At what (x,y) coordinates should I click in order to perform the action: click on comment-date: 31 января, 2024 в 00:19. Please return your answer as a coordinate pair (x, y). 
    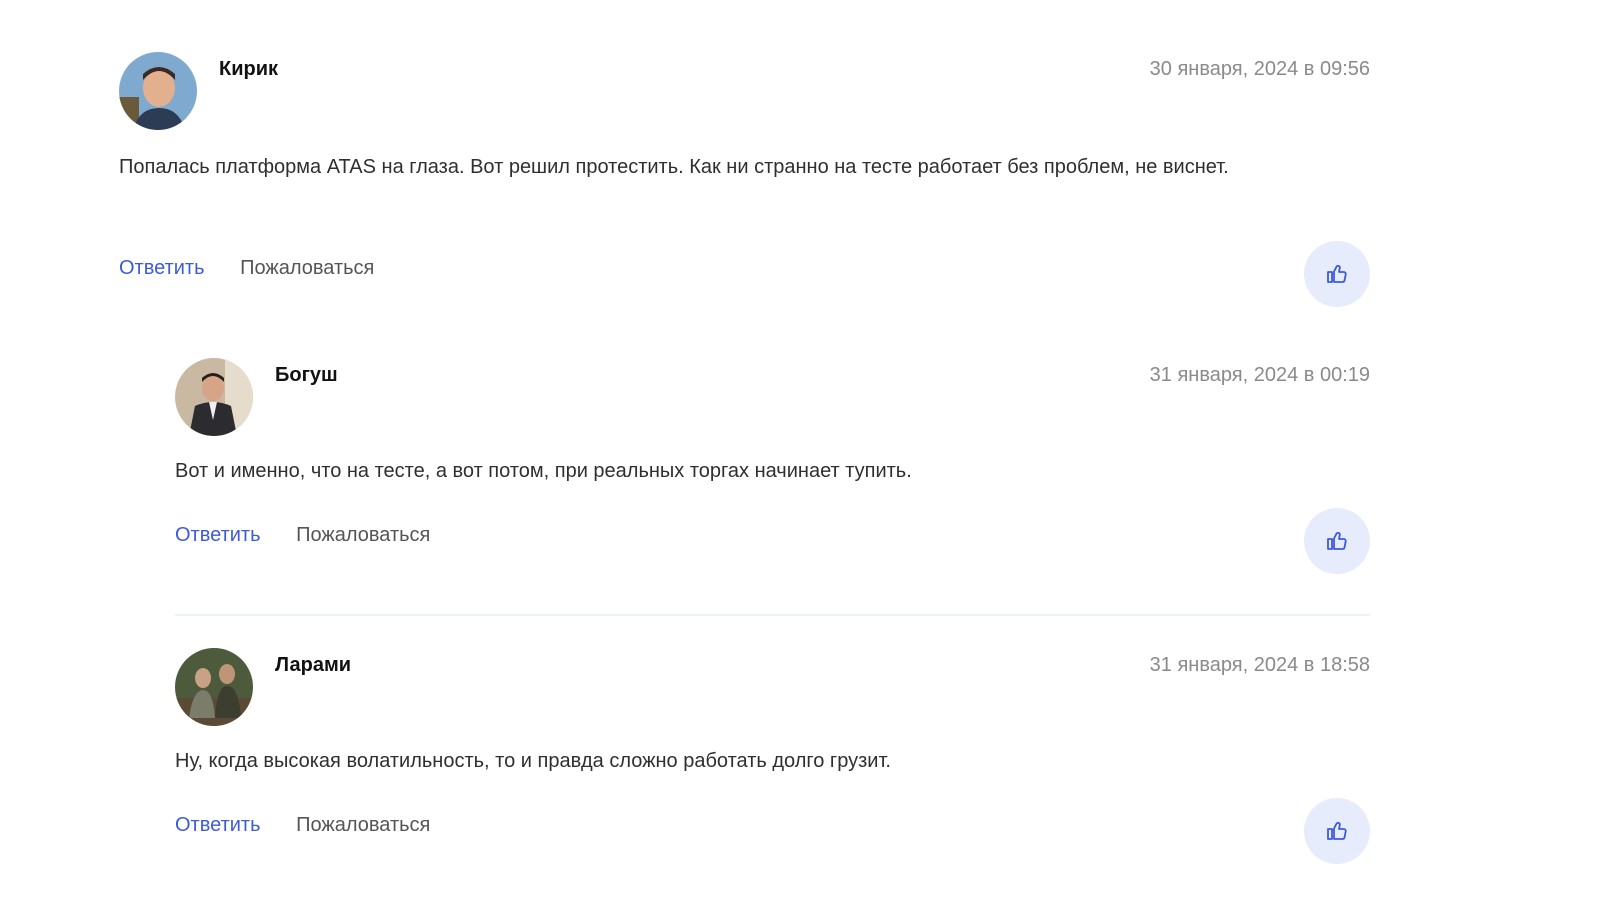
    Looking at the image, I should click on (1259, 375).